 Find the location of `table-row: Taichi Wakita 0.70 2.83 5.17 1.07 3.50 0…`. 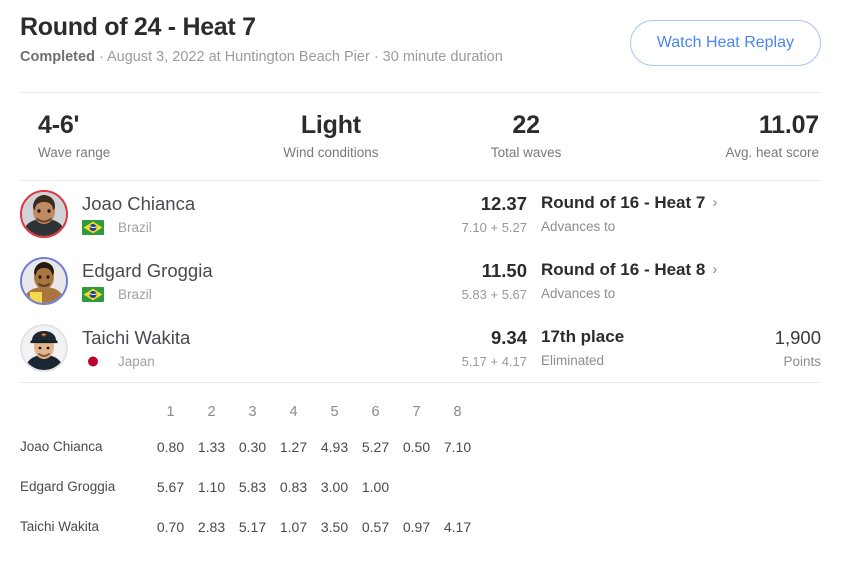

table-row: Taichi Wakita 0.70 2.83 5.17 1.07 3.50 0… is located at coordinates (249, 527).